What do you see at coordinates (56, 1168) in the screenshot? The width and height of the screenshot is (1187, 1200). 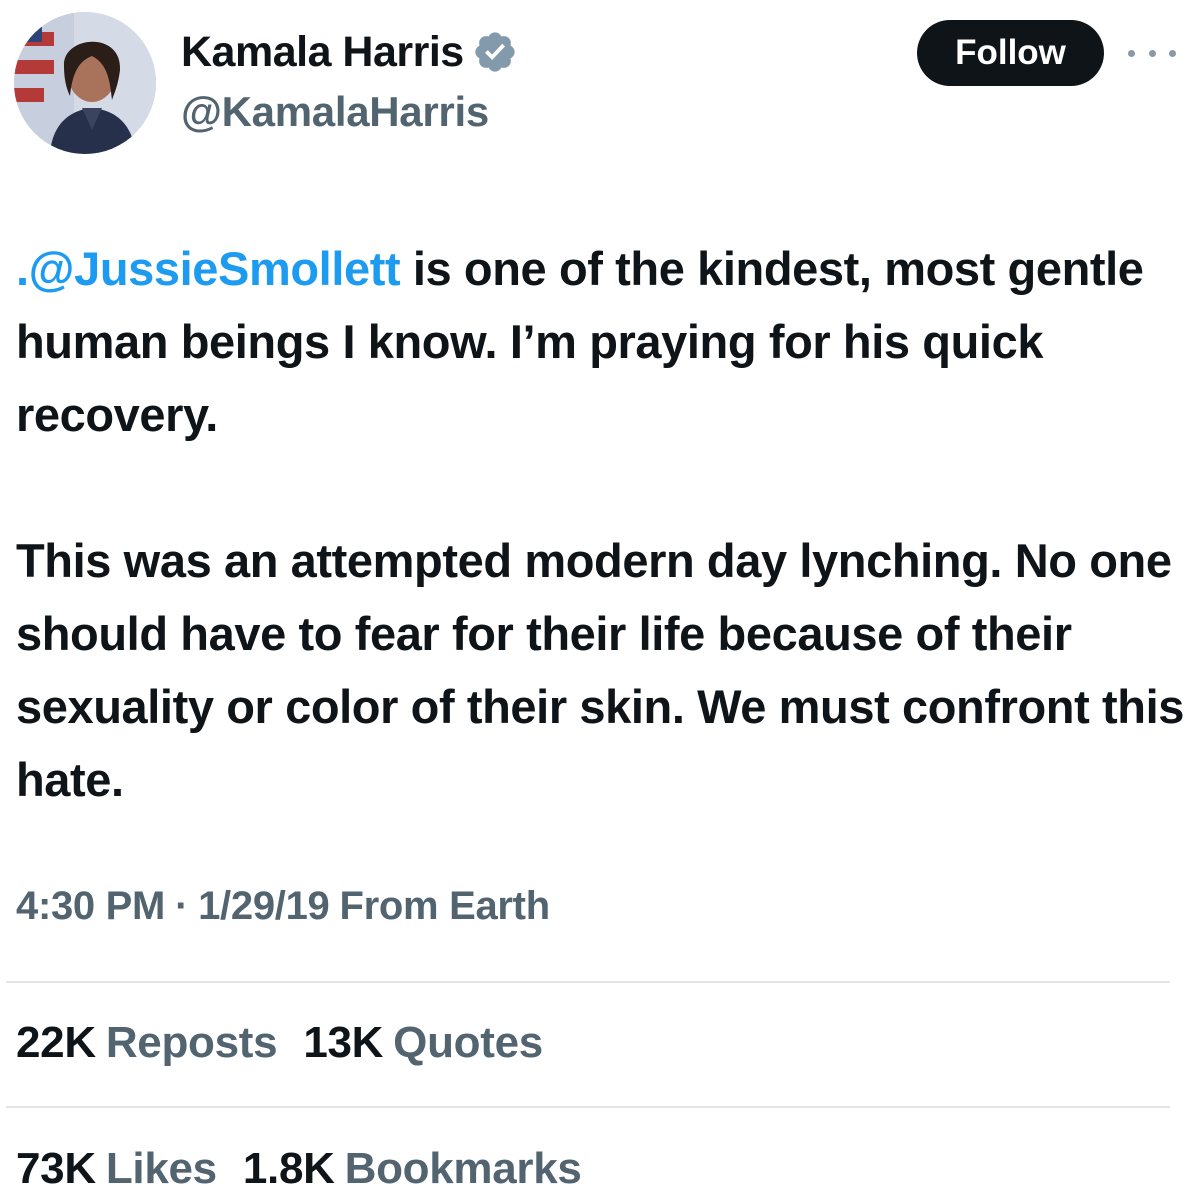 I see `likes-count: 73K` at bounding box center [56, 1168].